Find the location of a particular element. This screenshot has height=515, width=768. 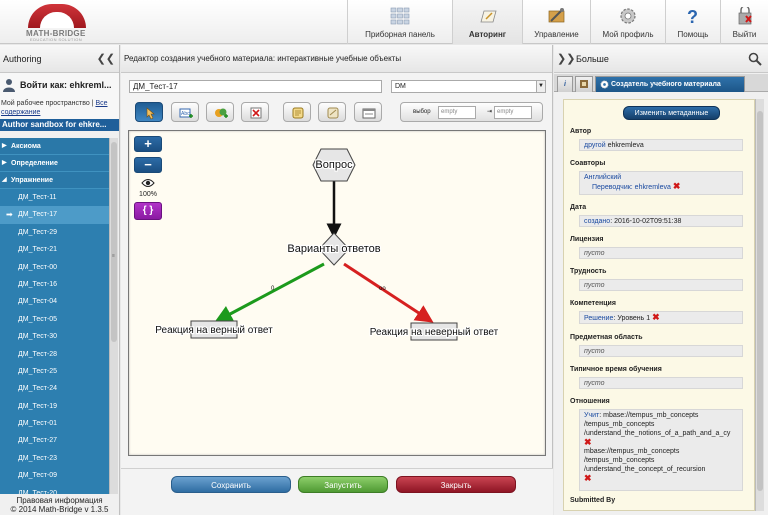

svg-text: Abc is located at coordinates (185, 114).